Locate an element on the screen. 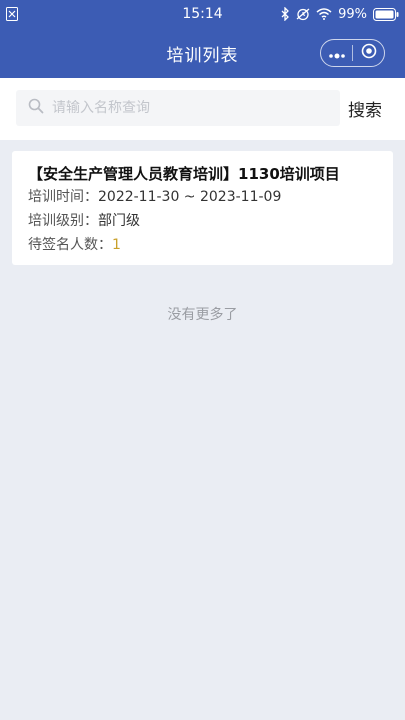  more-dots-icon is located at coordinates (337, 53).